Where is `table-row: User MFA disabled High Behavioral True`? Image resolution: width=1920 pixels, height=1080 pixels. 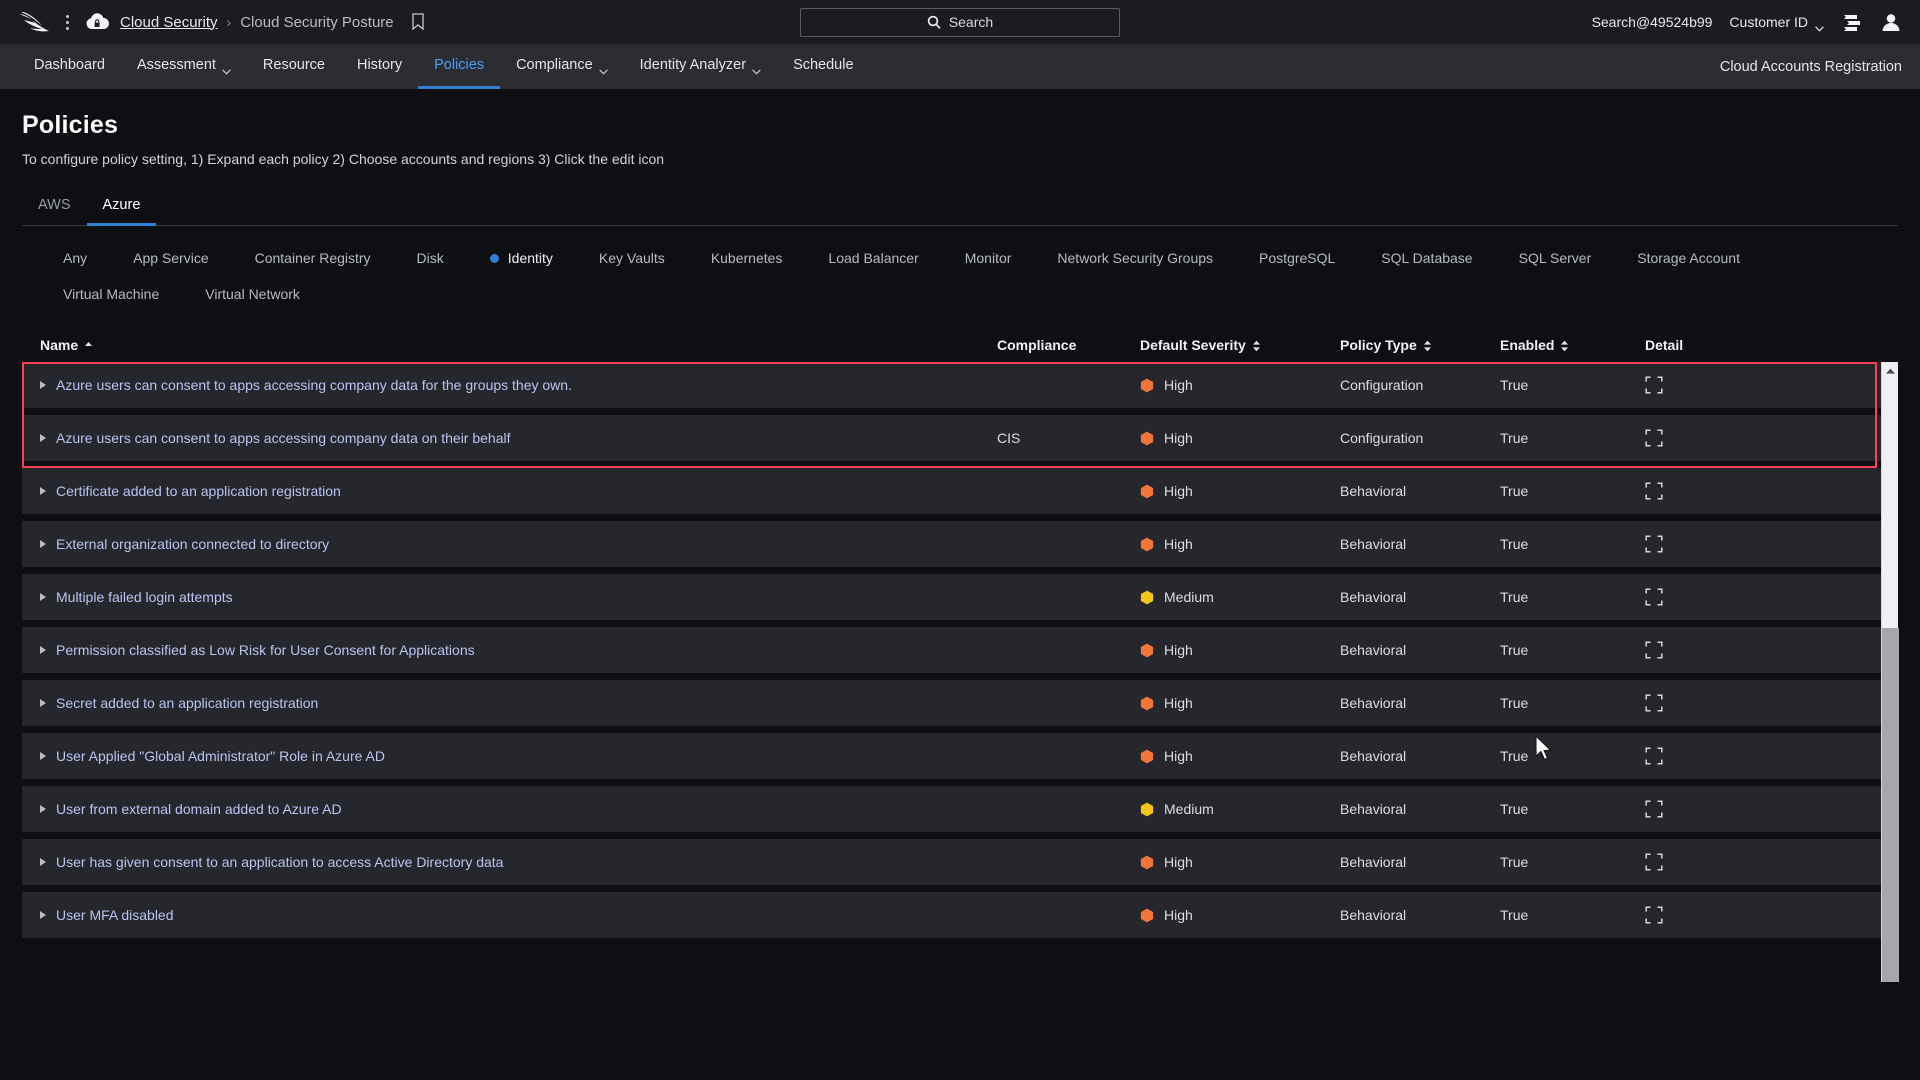
table-row: User MFA disabled High Behavioral True is located at coordinates (960, 915).